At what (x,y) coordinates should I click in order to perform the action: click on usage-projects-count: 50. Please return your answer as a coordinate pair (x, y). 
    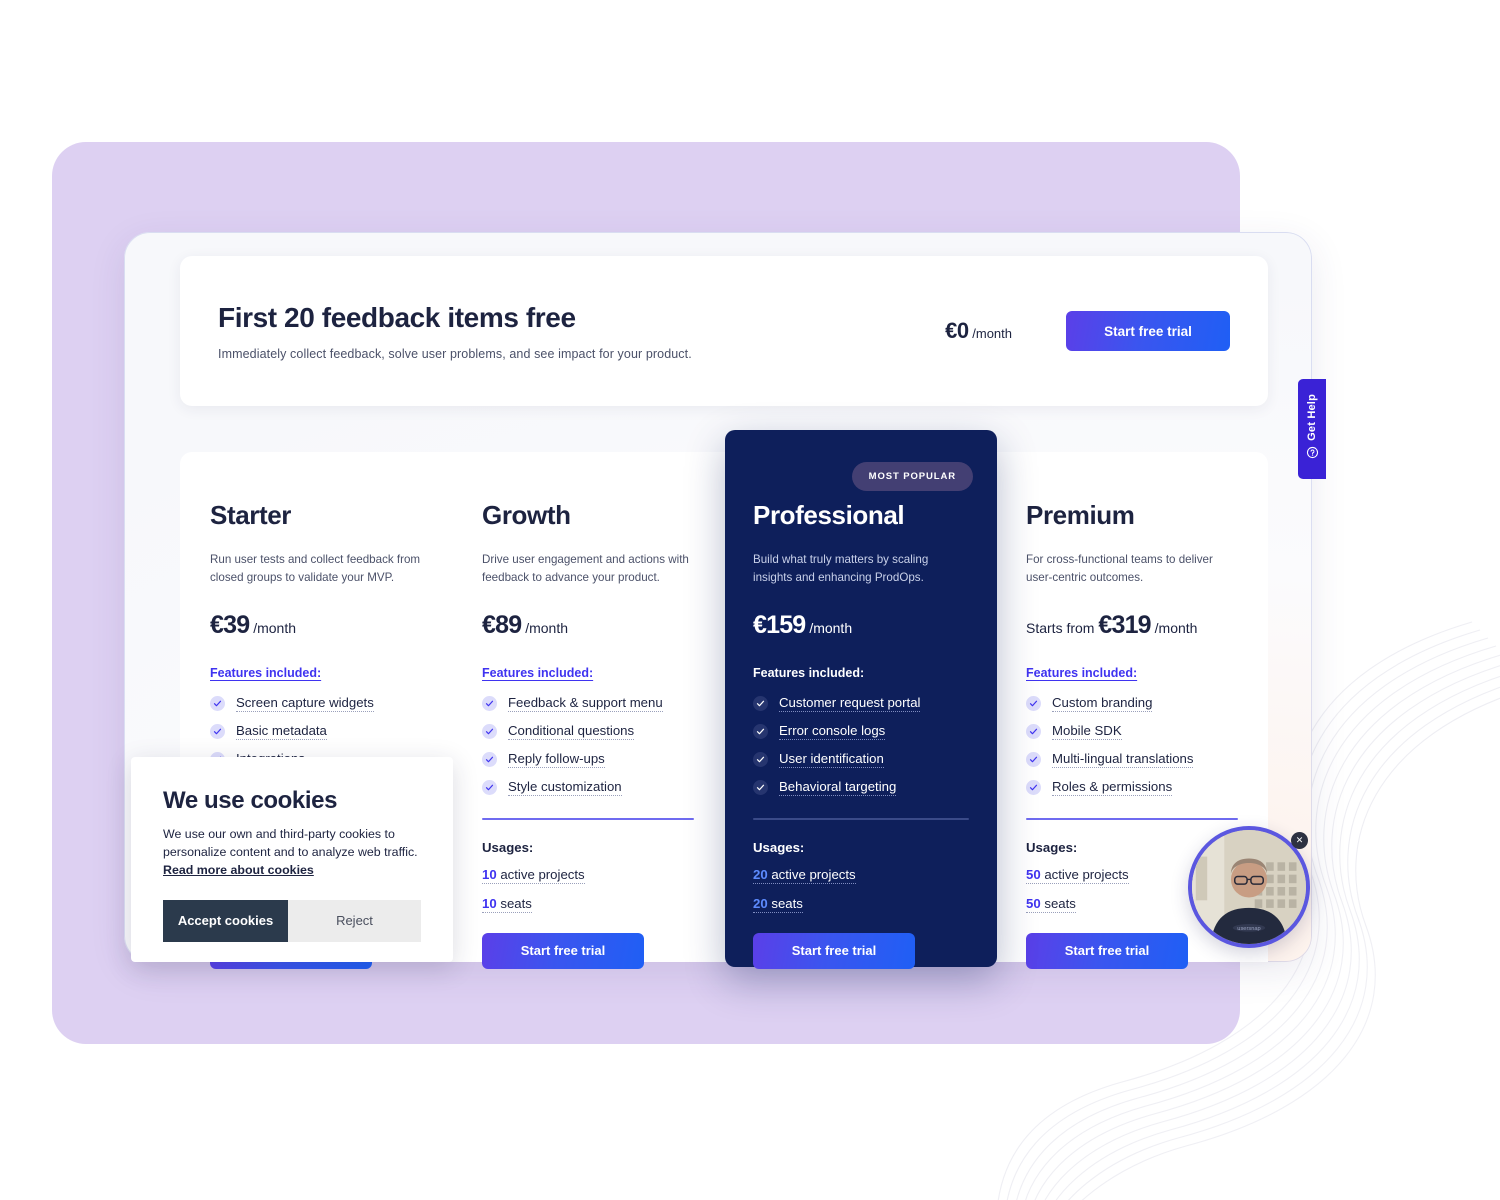
    Looking at the image, I should click on (1033, 874).